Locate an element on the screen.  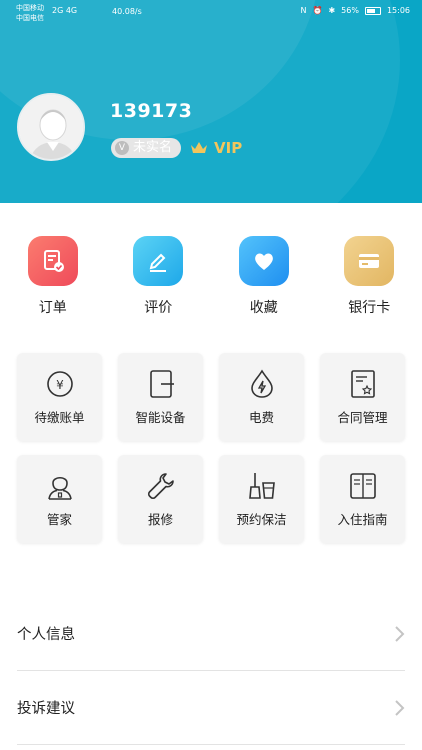
nfc-icon: N is located at coordinates (303, 10).